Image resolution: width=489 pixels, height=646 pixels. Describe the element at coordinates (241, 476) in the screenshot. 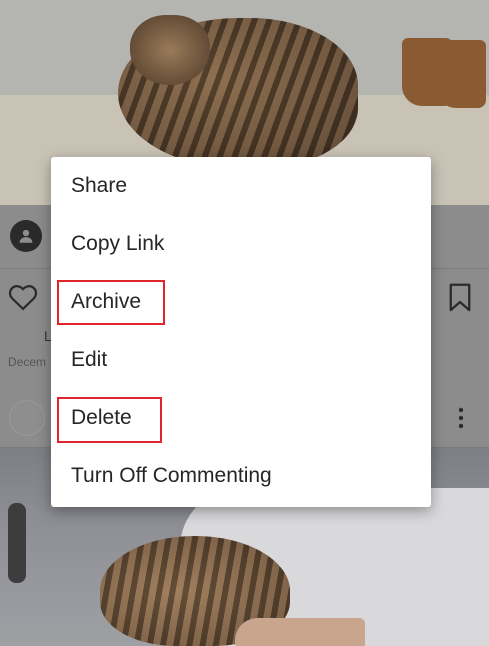

I see `menu-item-turn-off-commenting: Turn Off Commenting` at that location.